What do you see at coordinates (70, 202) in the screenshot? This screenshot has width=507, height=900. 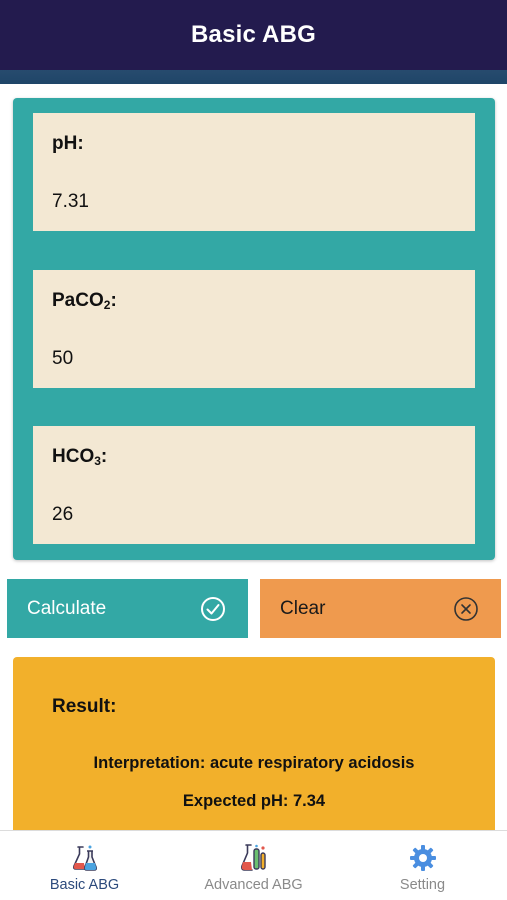 I see `ph-value: 7.31` at bounding box center [70, 202].